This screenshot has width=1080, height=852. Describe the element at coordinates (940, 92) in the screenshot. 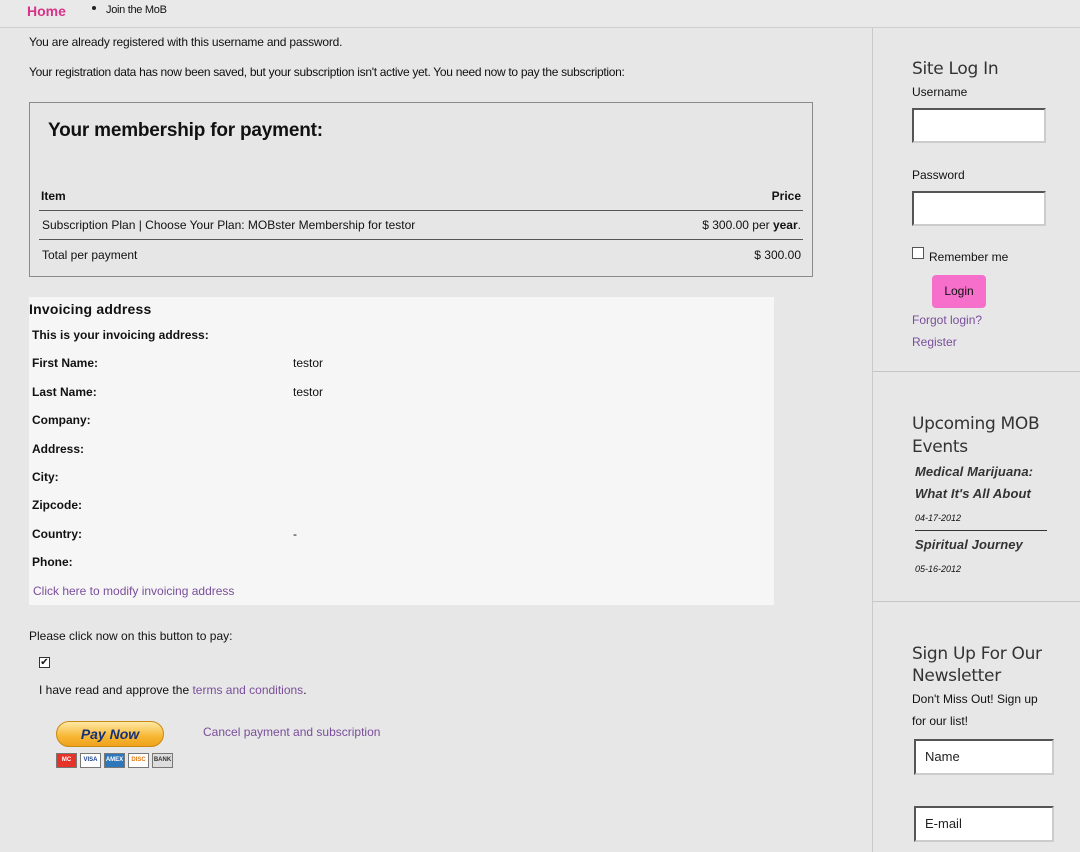

I see `username-label: Username` at that location.